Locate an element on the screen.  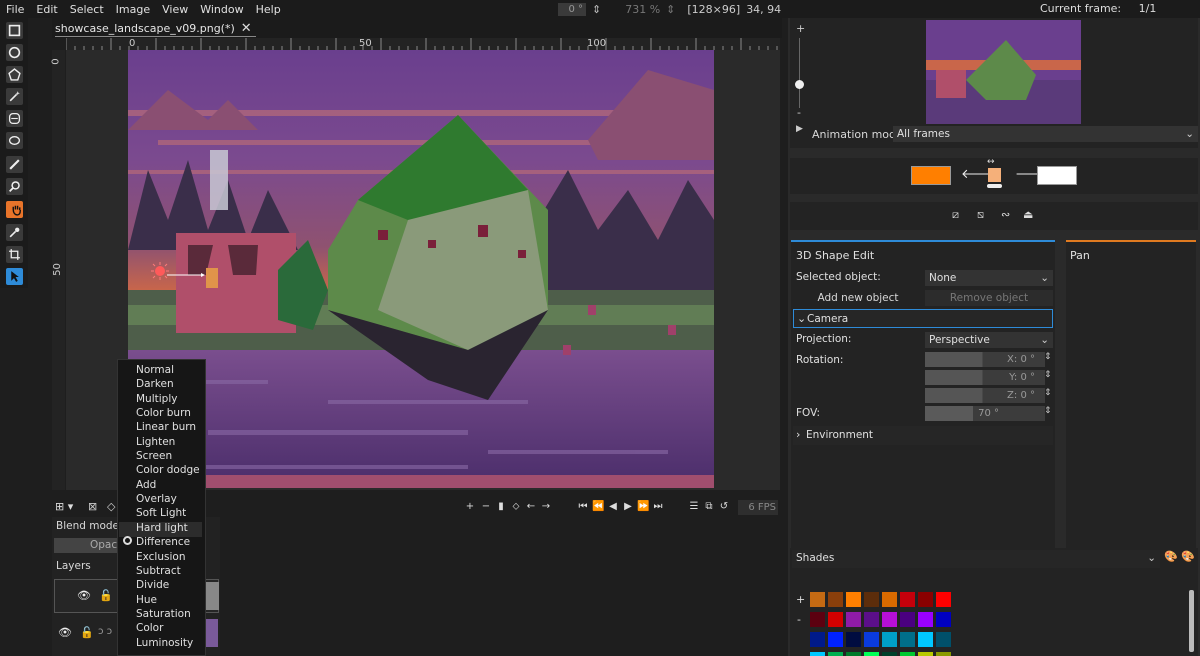
tag-frame-icon: ⬦ is located at coordinates (516, 507).